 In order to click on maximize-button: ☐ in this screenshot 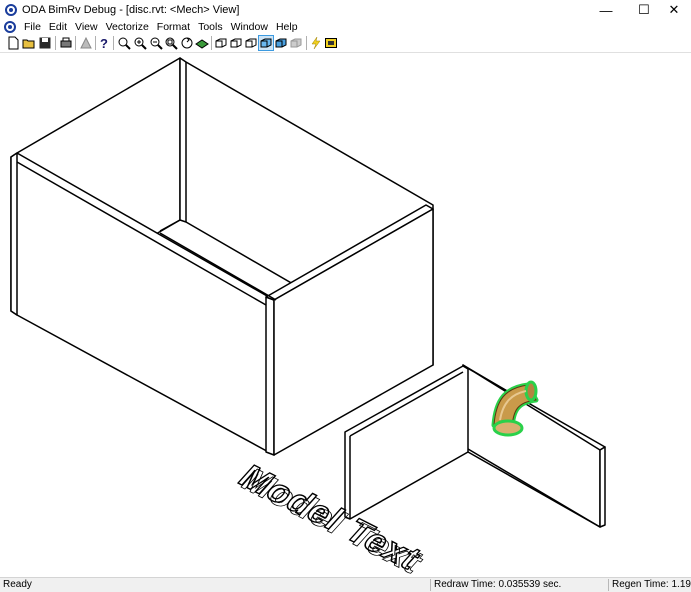, I will do `click(644, 10)`.